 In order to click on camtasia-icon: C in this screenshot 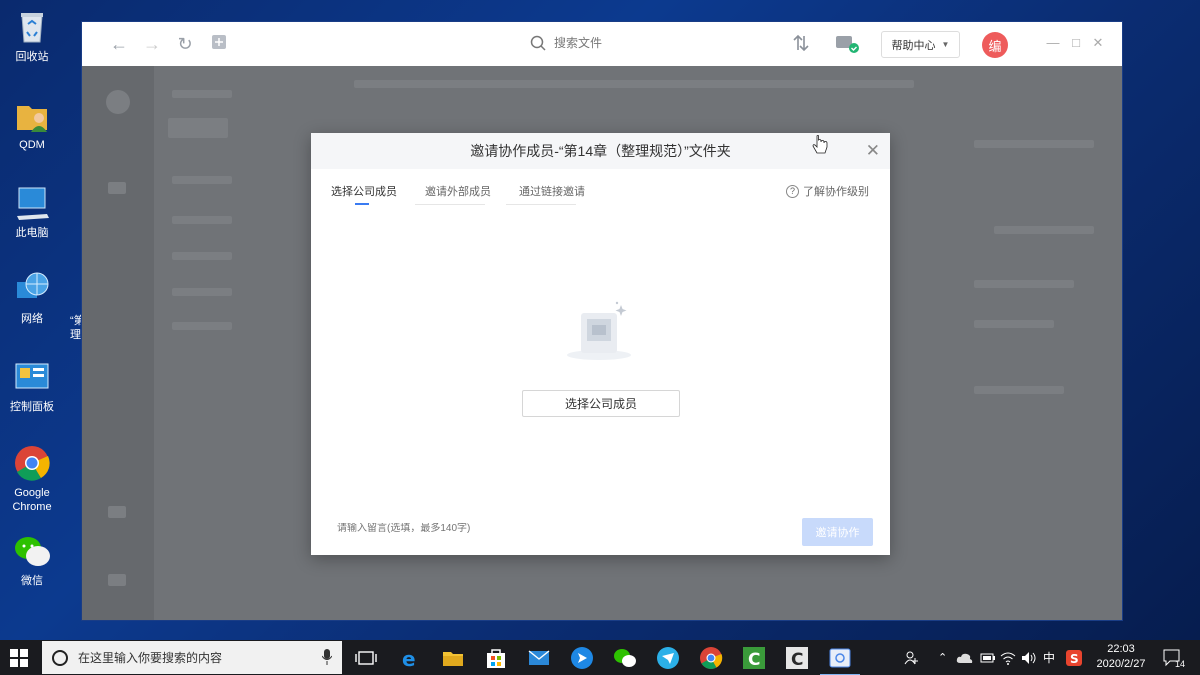, I will do `click(754, 658)`.